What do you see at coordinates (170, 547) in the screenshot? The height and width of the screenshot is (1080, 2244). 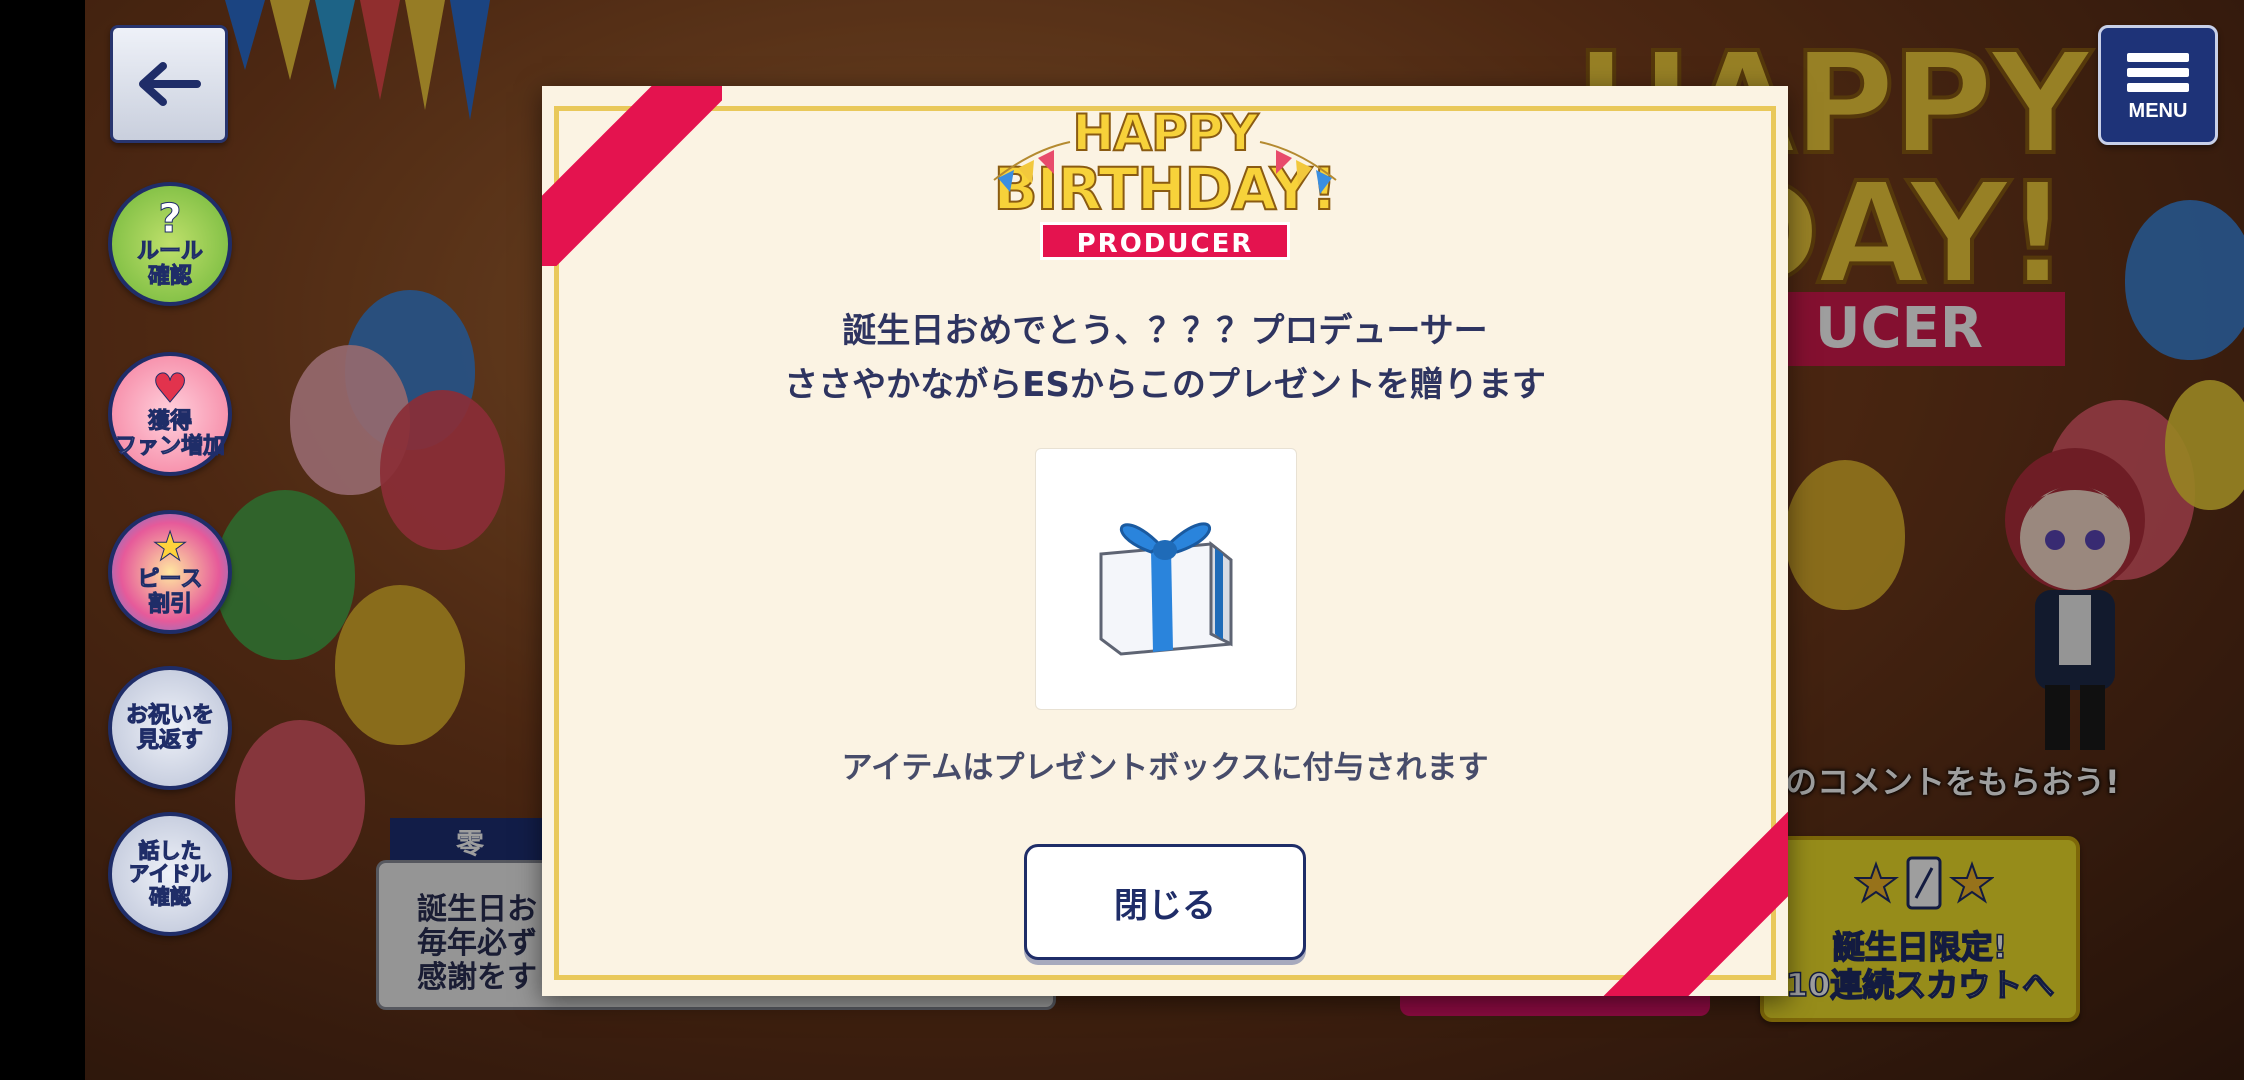 I see `star-gem-icon: ★` at bounding box center [170, 547].